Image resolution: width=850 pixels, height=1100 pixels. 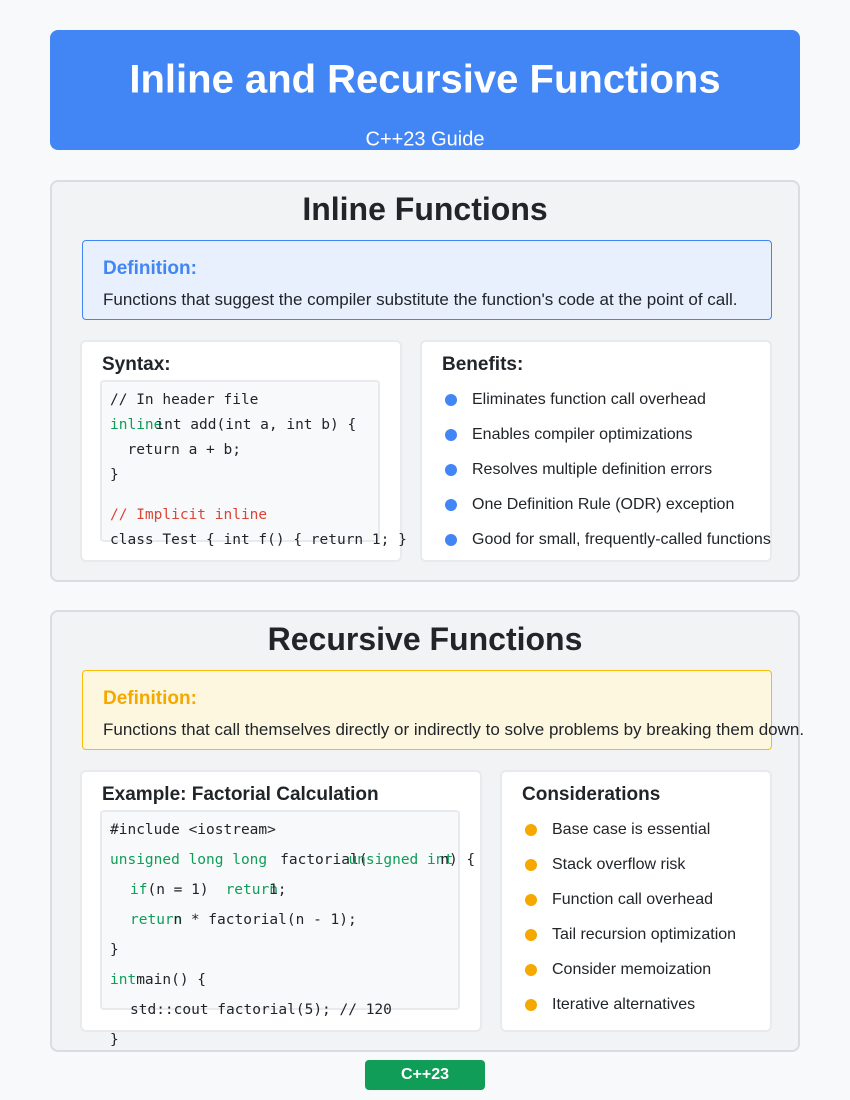 What do you see at coordinates (256, 425) in the screenshot?
I see `code-text: int add(int a, int b) {` at bounding box center [256, 425].